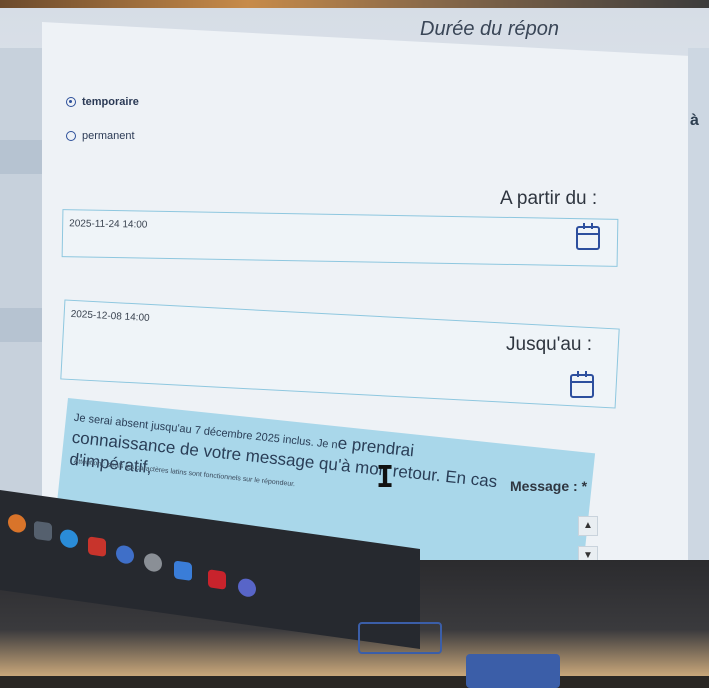 The width and height of the screenshot is (709, 688). Describe the element at coordinates (125, 554) in the screenshot. I see `chrome-icon` at that location.